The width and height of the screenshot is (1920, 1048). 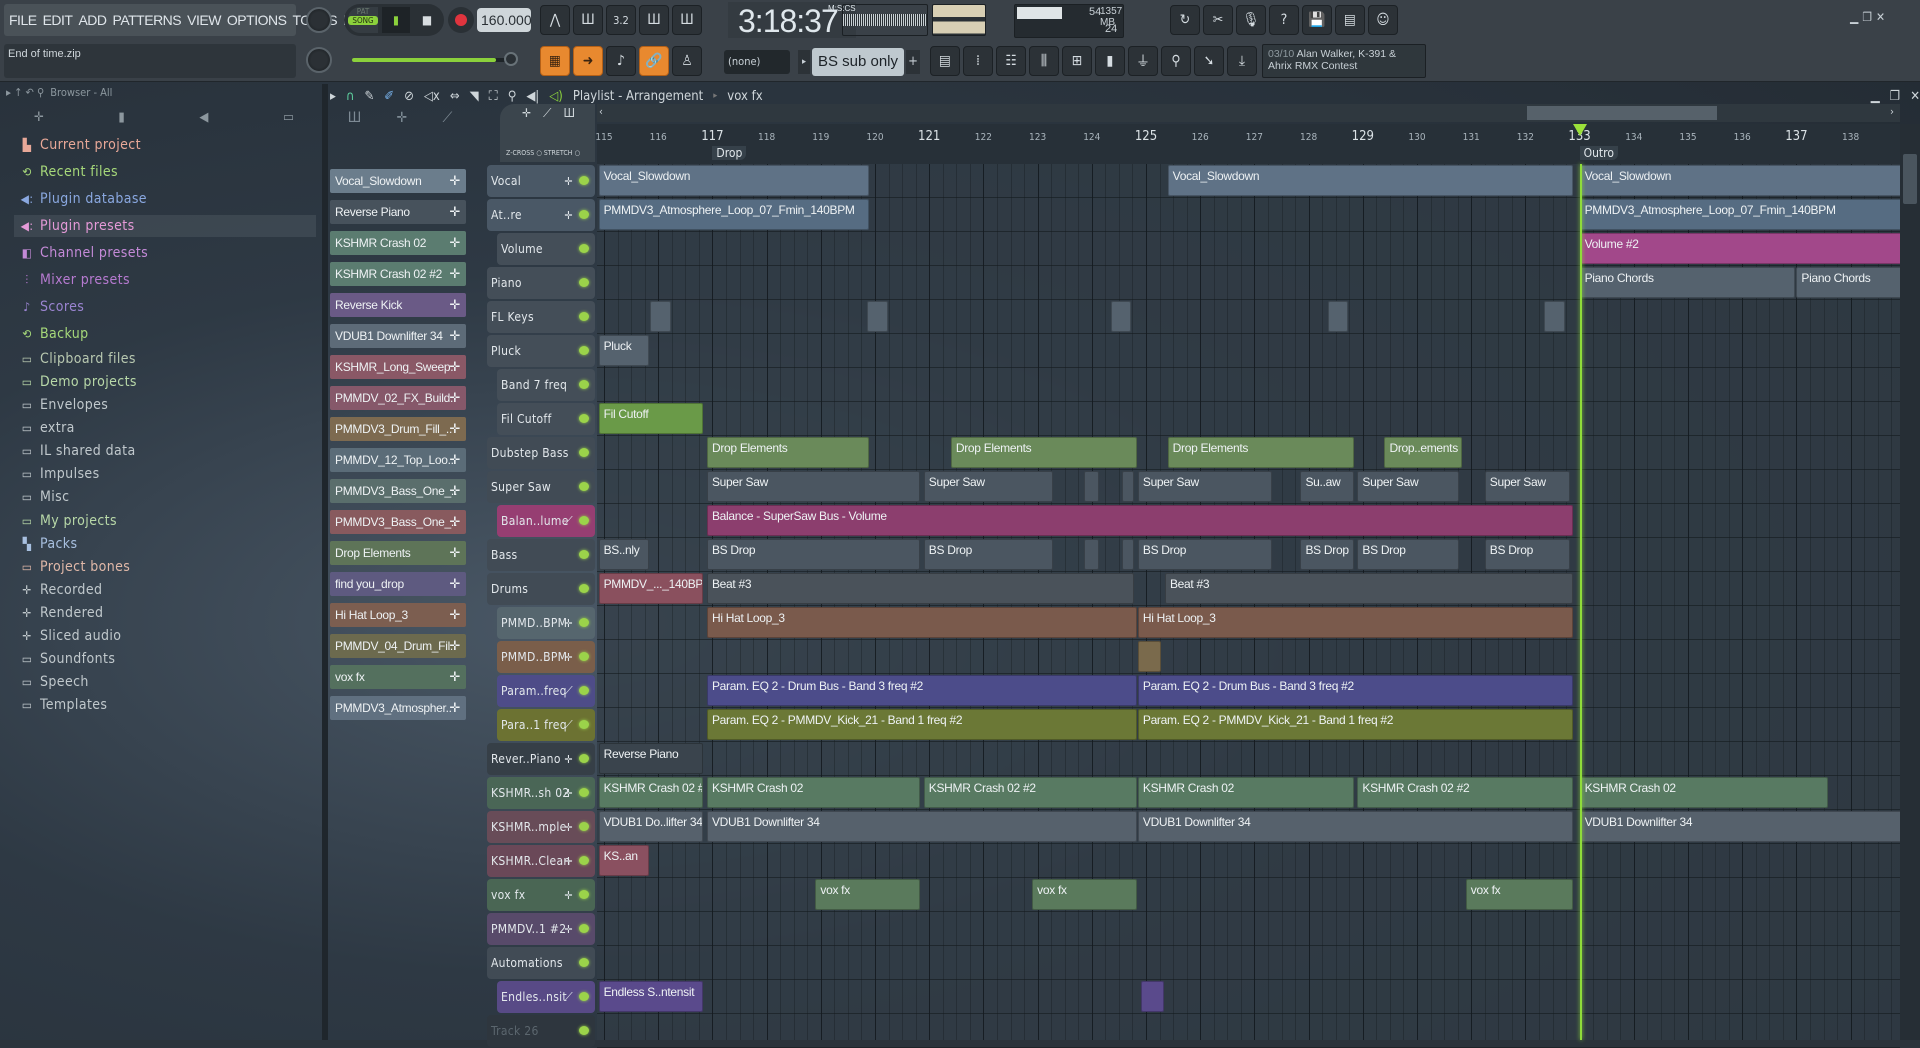 I want to click on browser-item-mixer-presets: ⫶ Mixer presets, so click(x=75, y=280).